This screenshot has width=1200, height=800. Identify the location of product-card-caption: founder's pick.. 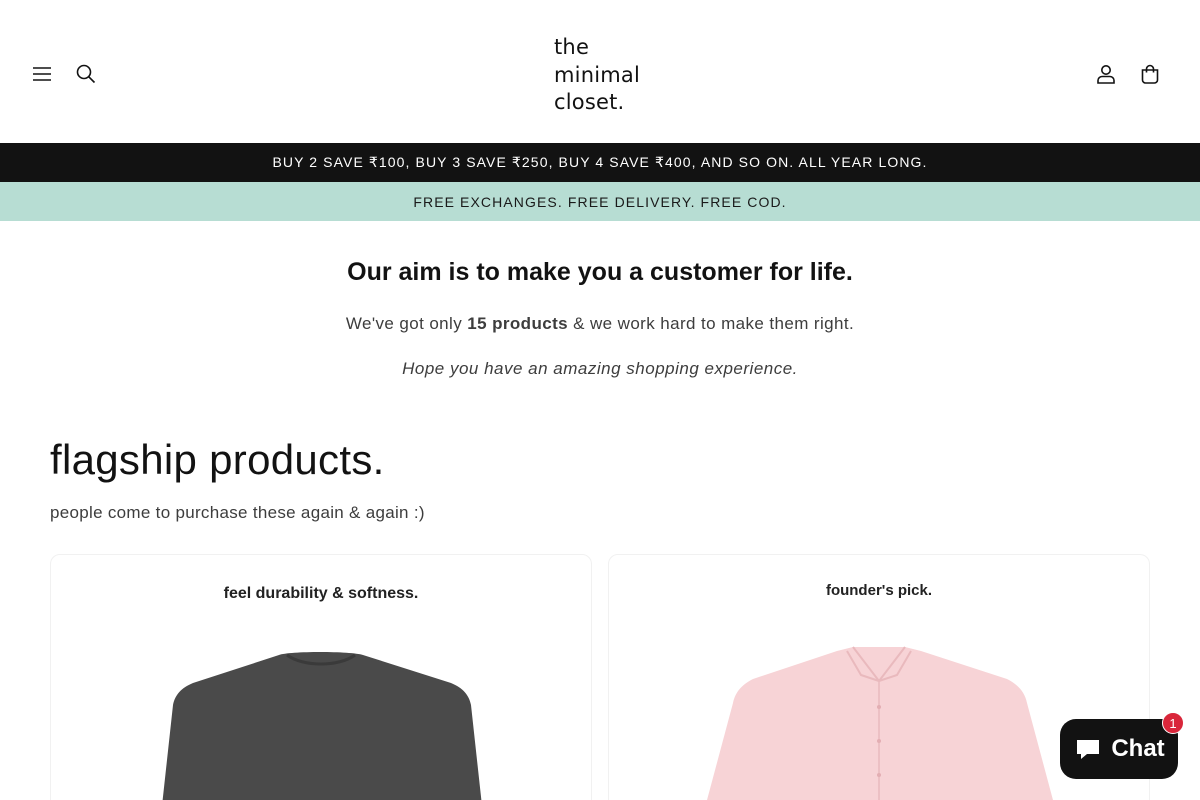
(879, 590).